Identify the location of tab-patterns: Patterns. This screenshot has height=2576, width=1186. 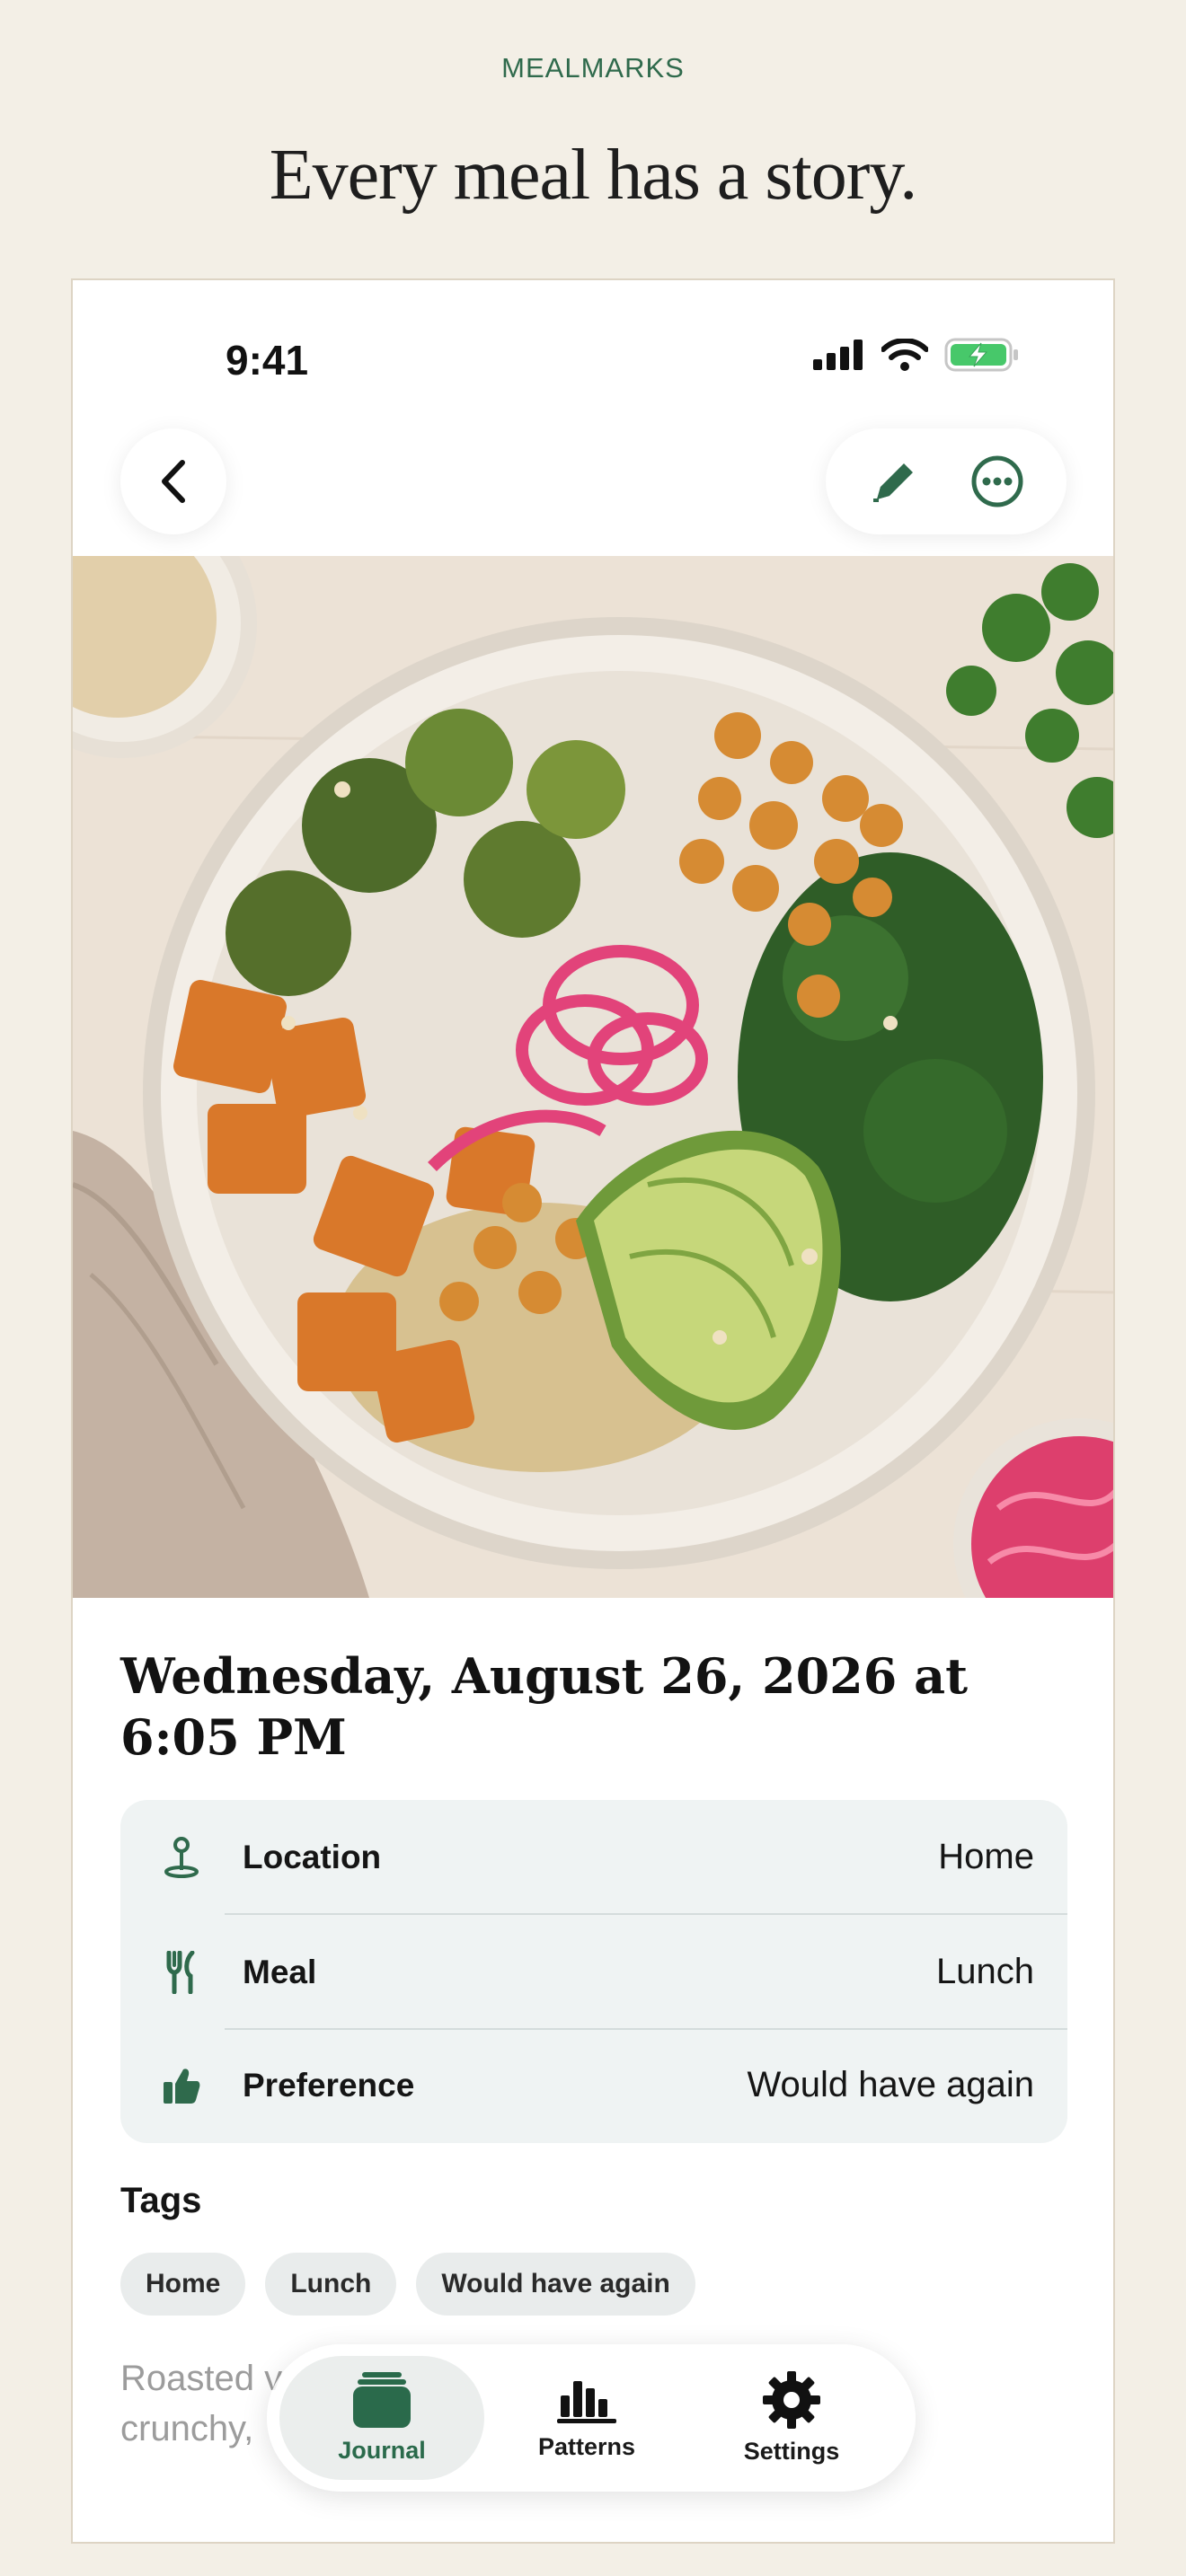
(586, 2418).